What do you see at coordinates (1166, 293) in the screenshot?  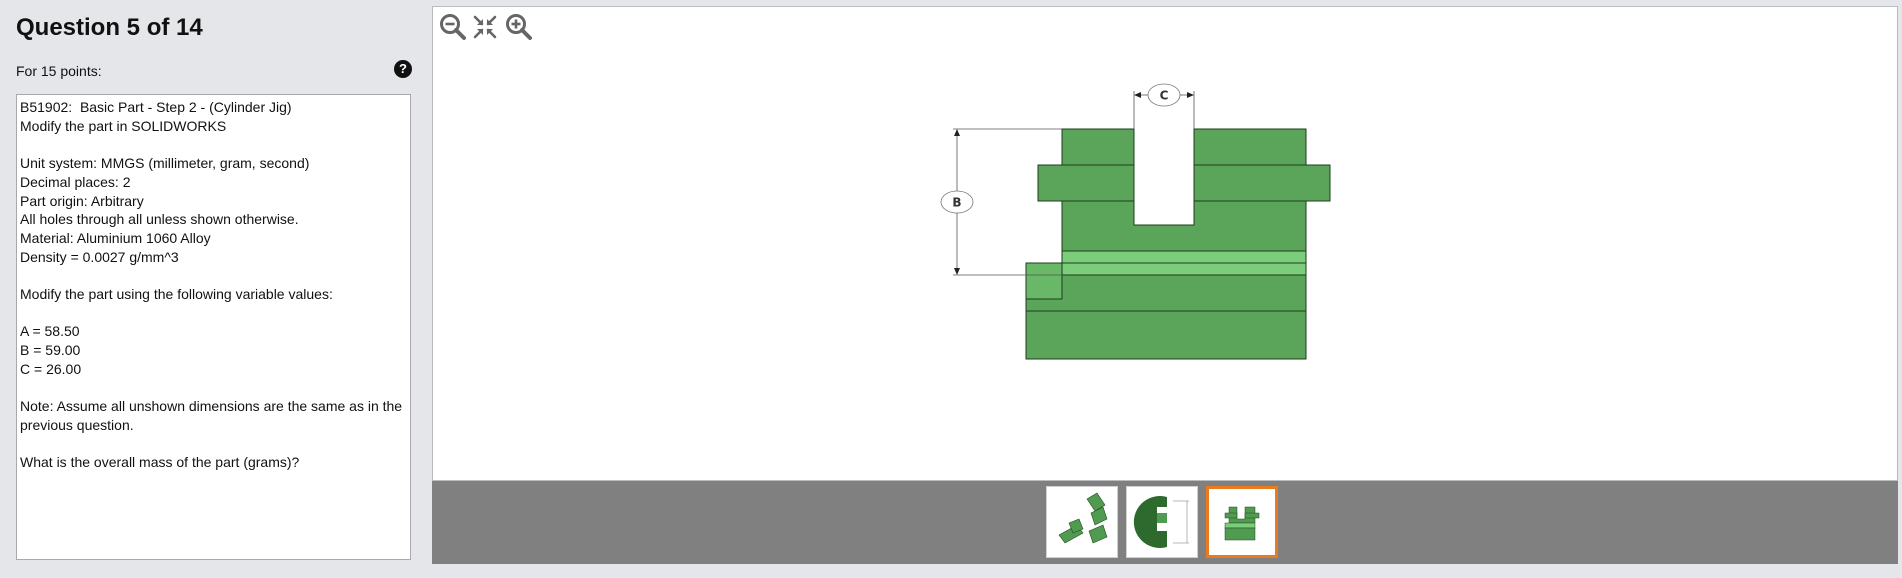 I see `lower-block-upper` at bounding box center [1166, 293].